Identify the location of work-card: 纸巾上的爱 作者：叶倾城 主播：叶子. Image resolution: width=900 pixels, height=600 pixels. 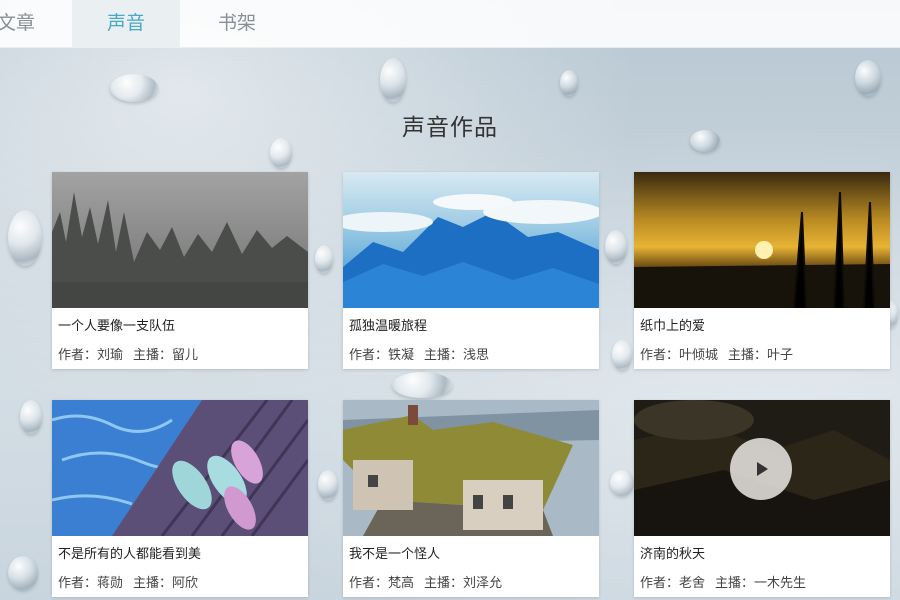
(762, 270).